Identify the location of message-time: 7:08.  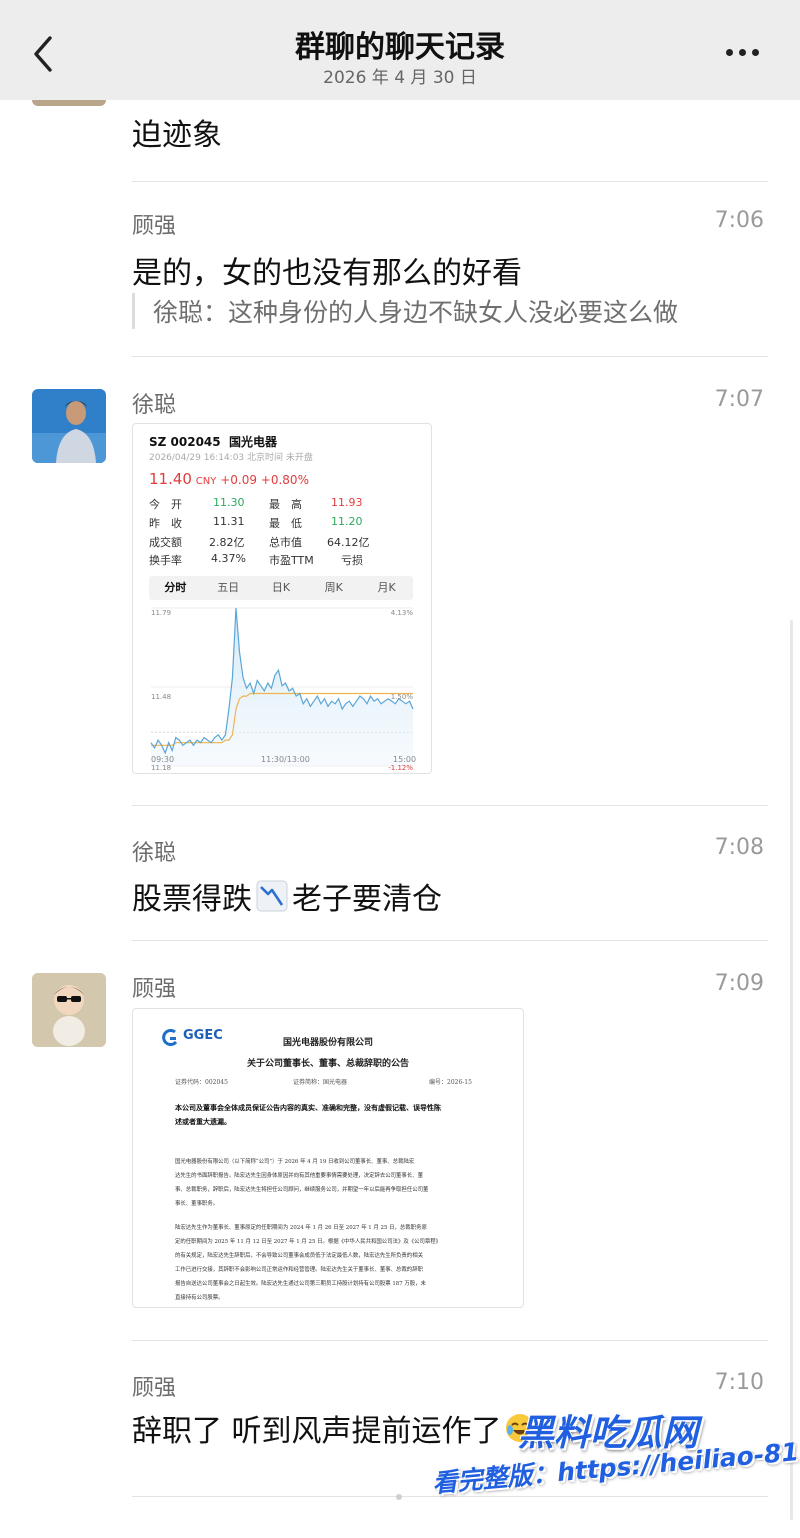
(739, 847).